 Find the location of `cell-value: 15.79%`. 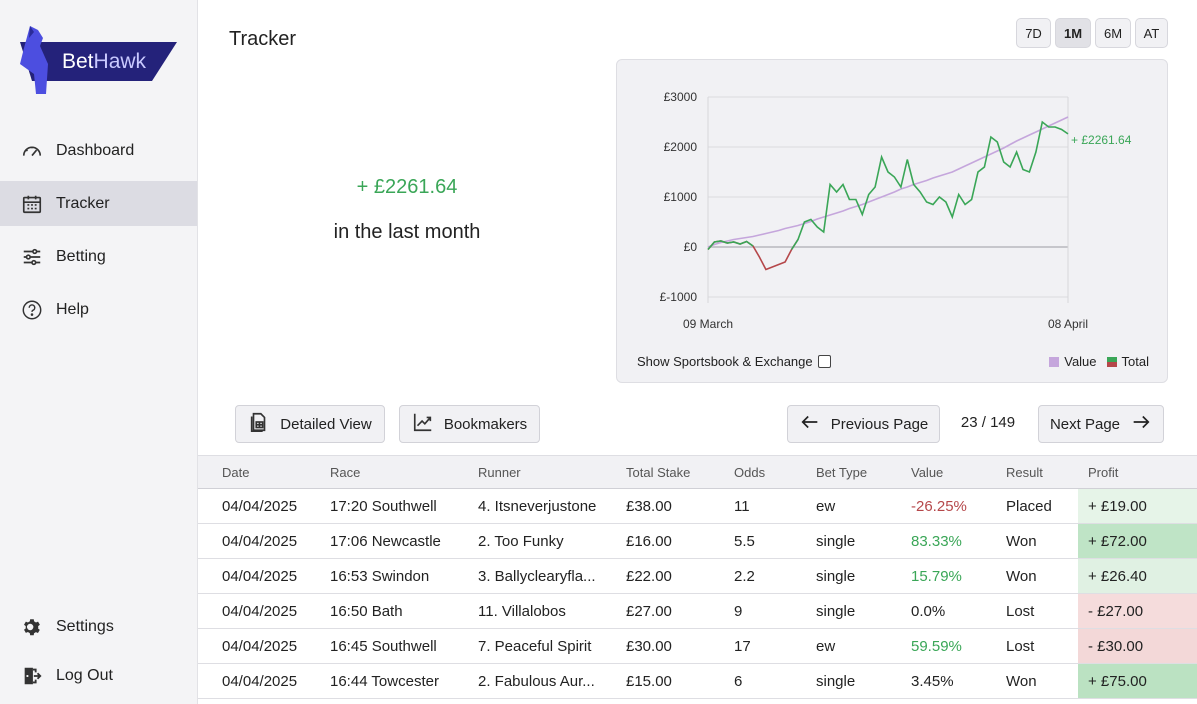

cell-value: 15.79% is located at coordinates (936, 576).